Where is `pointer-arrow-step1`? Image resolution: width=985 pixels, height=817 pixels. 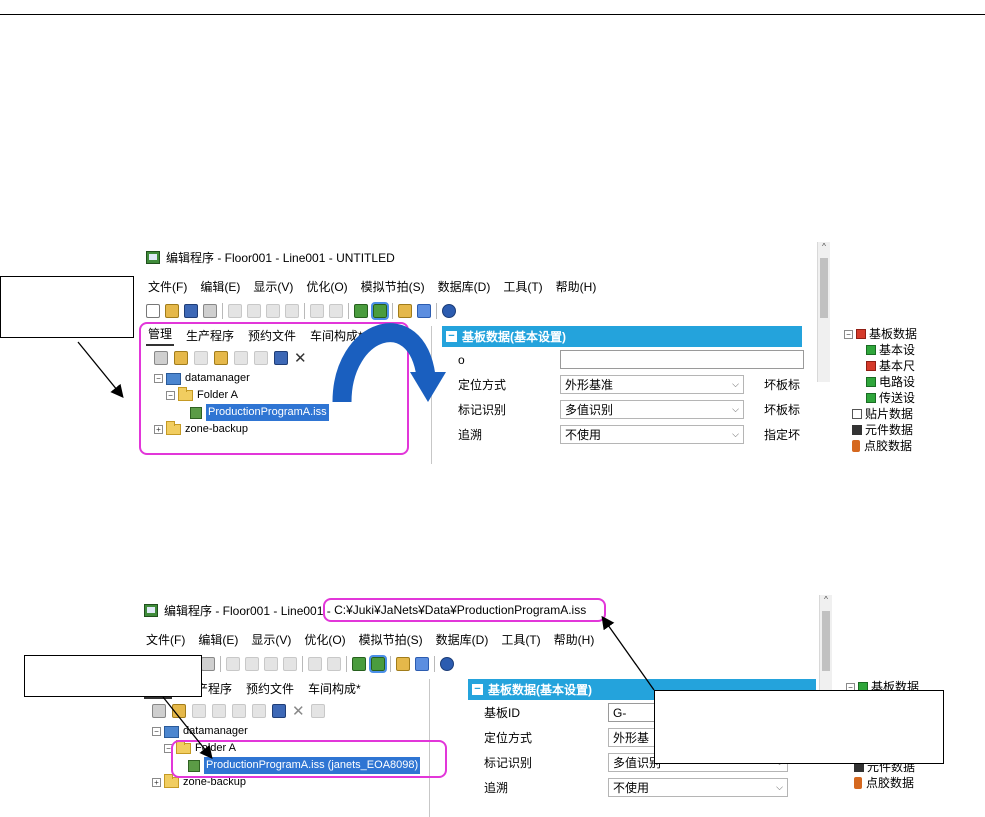
pointer-arrow-step1 is located at coordinates (100, 370).